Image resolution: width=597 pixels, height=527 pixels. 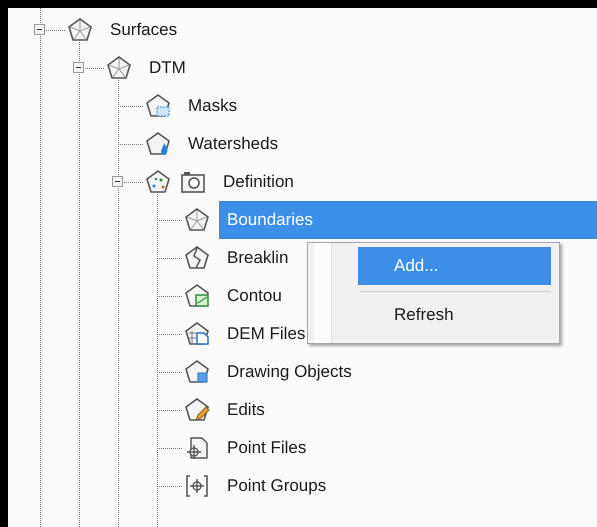 I want to click on tree-item: Surfaces, so click(x=144, y=30).